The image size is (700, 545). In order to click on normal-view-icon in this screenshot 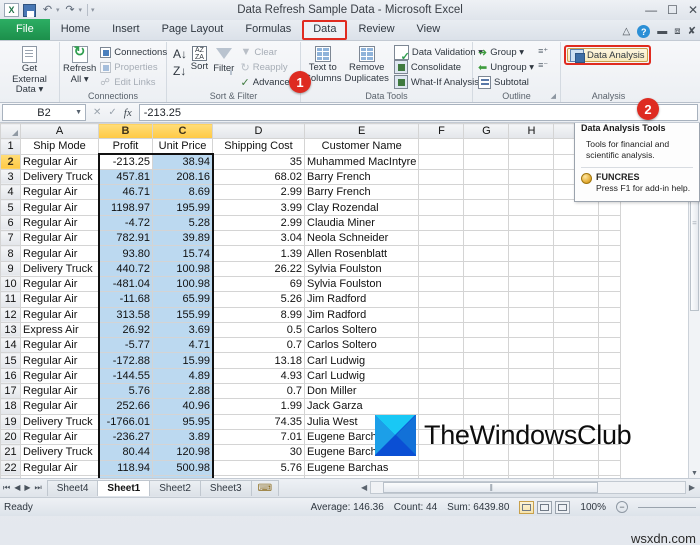, I will do `click(527, 507)`.